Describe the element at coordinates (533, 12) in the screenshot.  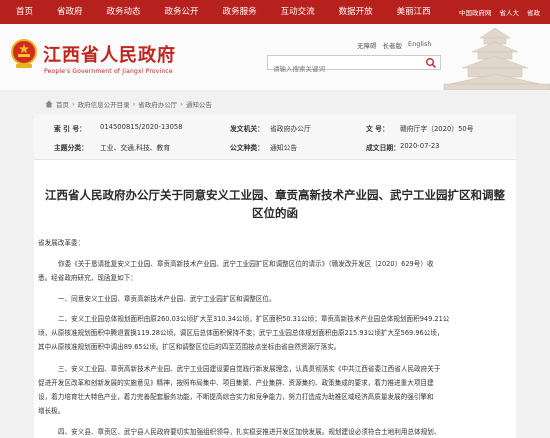
I see `link-provincial-cppcc: 省政` at that location.